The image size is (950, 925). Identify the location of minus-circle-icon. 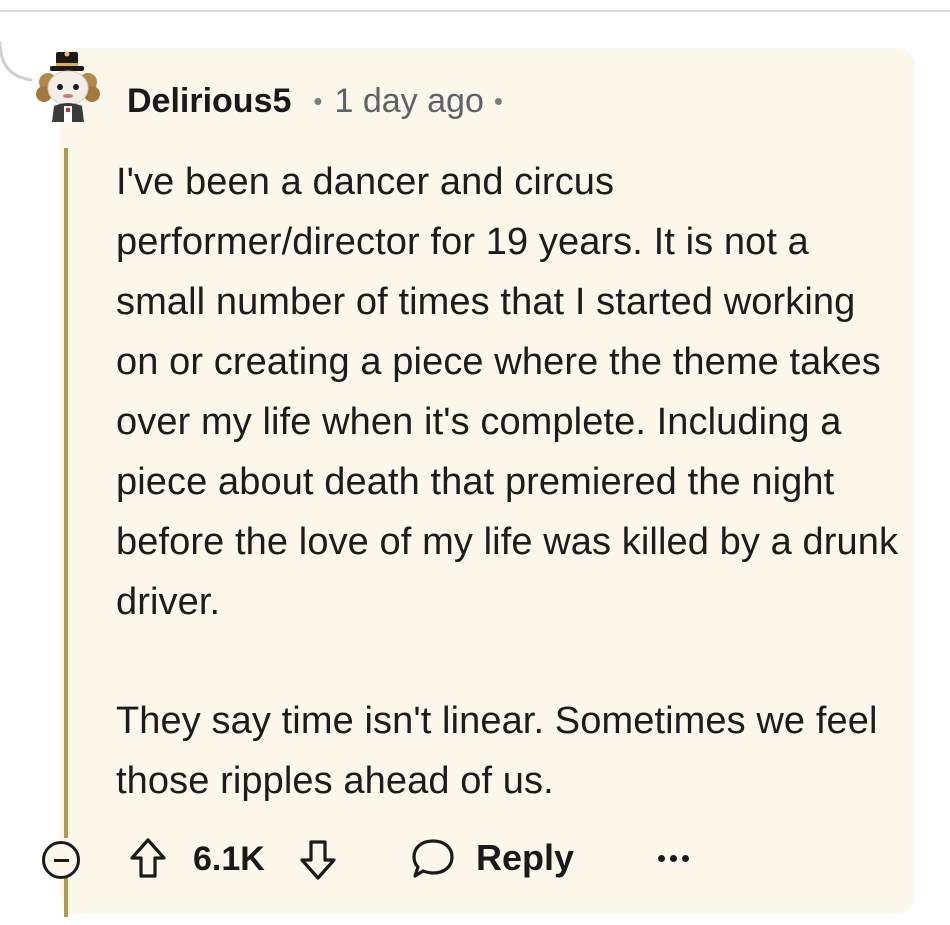
(61, 860).